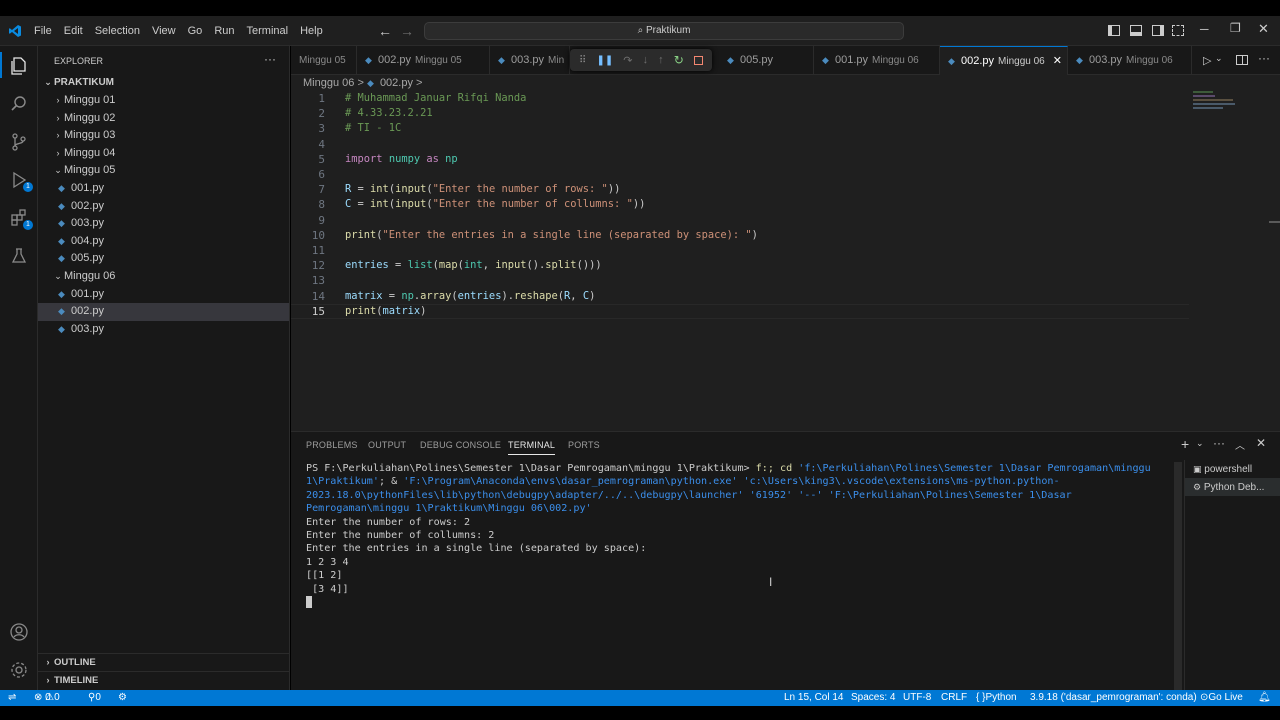 This screenshot has width=1280, height=720. I want to click on debug-icon: ⚙, so click(1197, 487).